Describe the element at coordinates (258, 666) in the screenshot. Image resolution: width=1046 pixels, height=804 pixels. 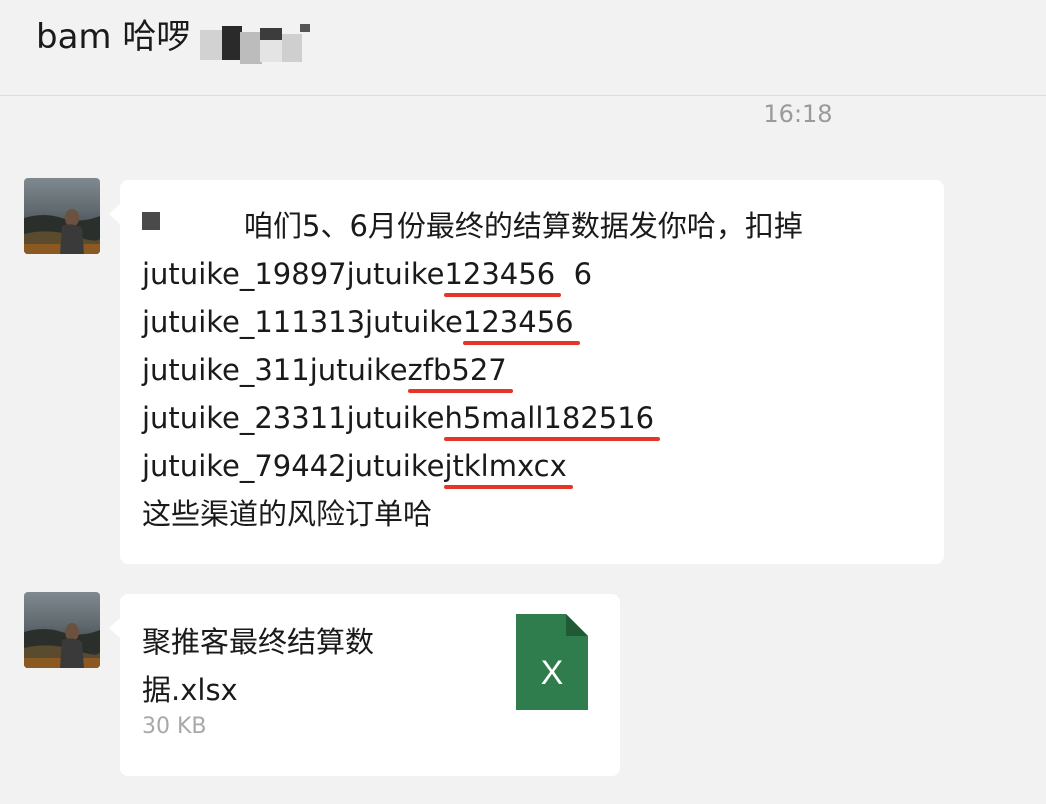
I see `file-name: 聚推客最终结算数据.xlsx` at that location.